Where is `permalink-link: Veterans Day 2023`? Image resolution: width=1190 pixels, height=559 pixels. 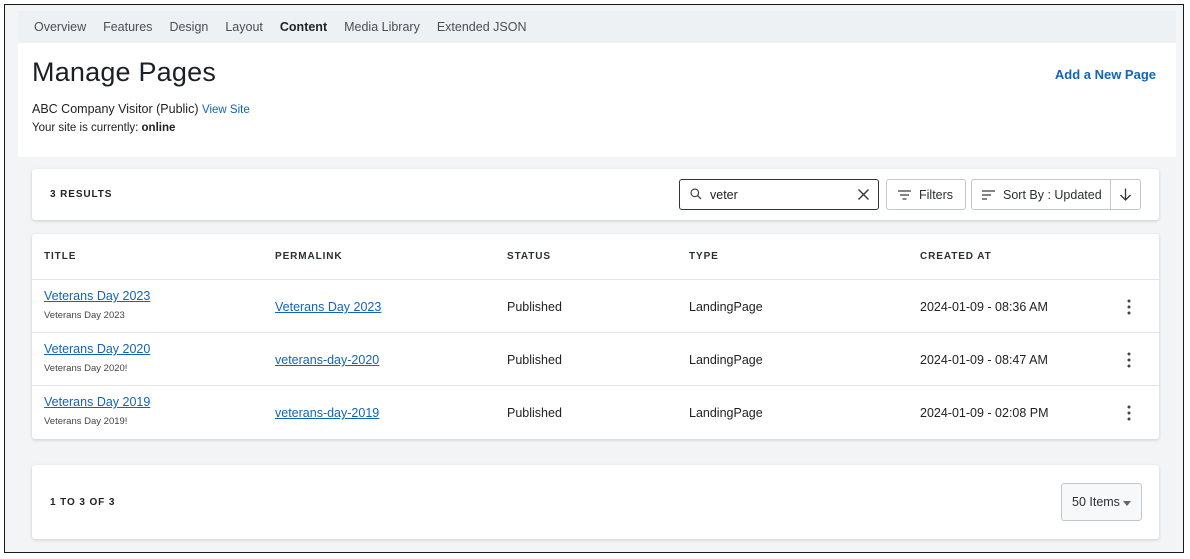 permalink-link: Veterans Day 2023 is located at coordinates (328, 307).